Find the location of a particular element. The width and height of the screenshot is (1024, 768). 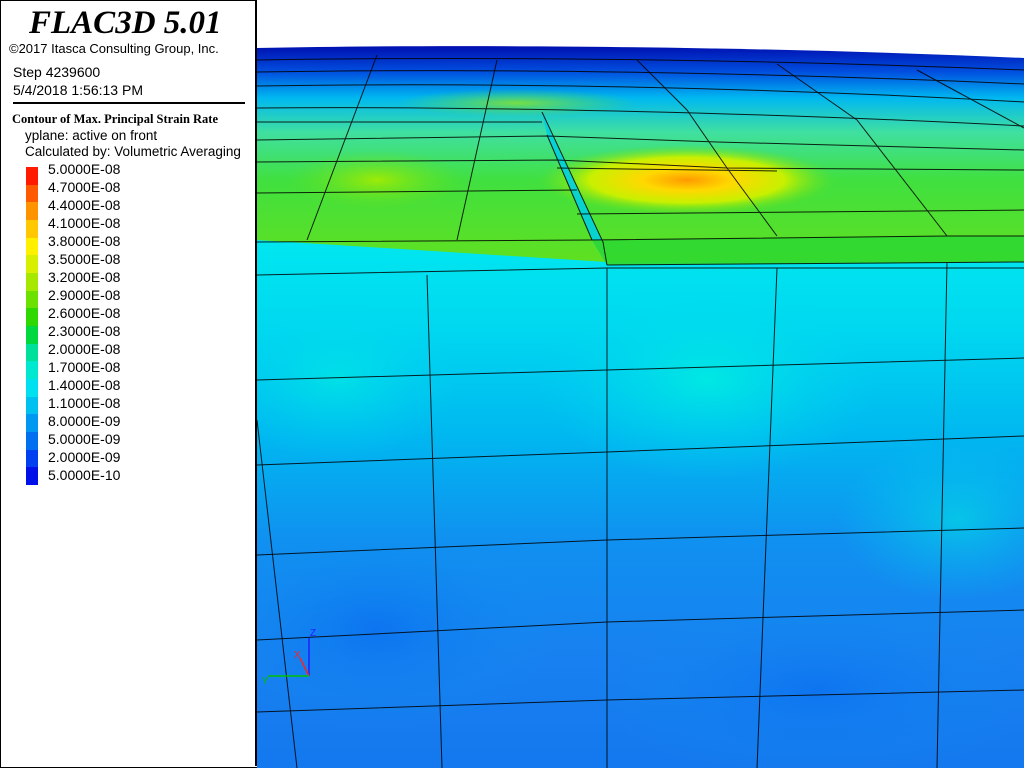

z-axis-label: Z is located at coordinates (313, 633).